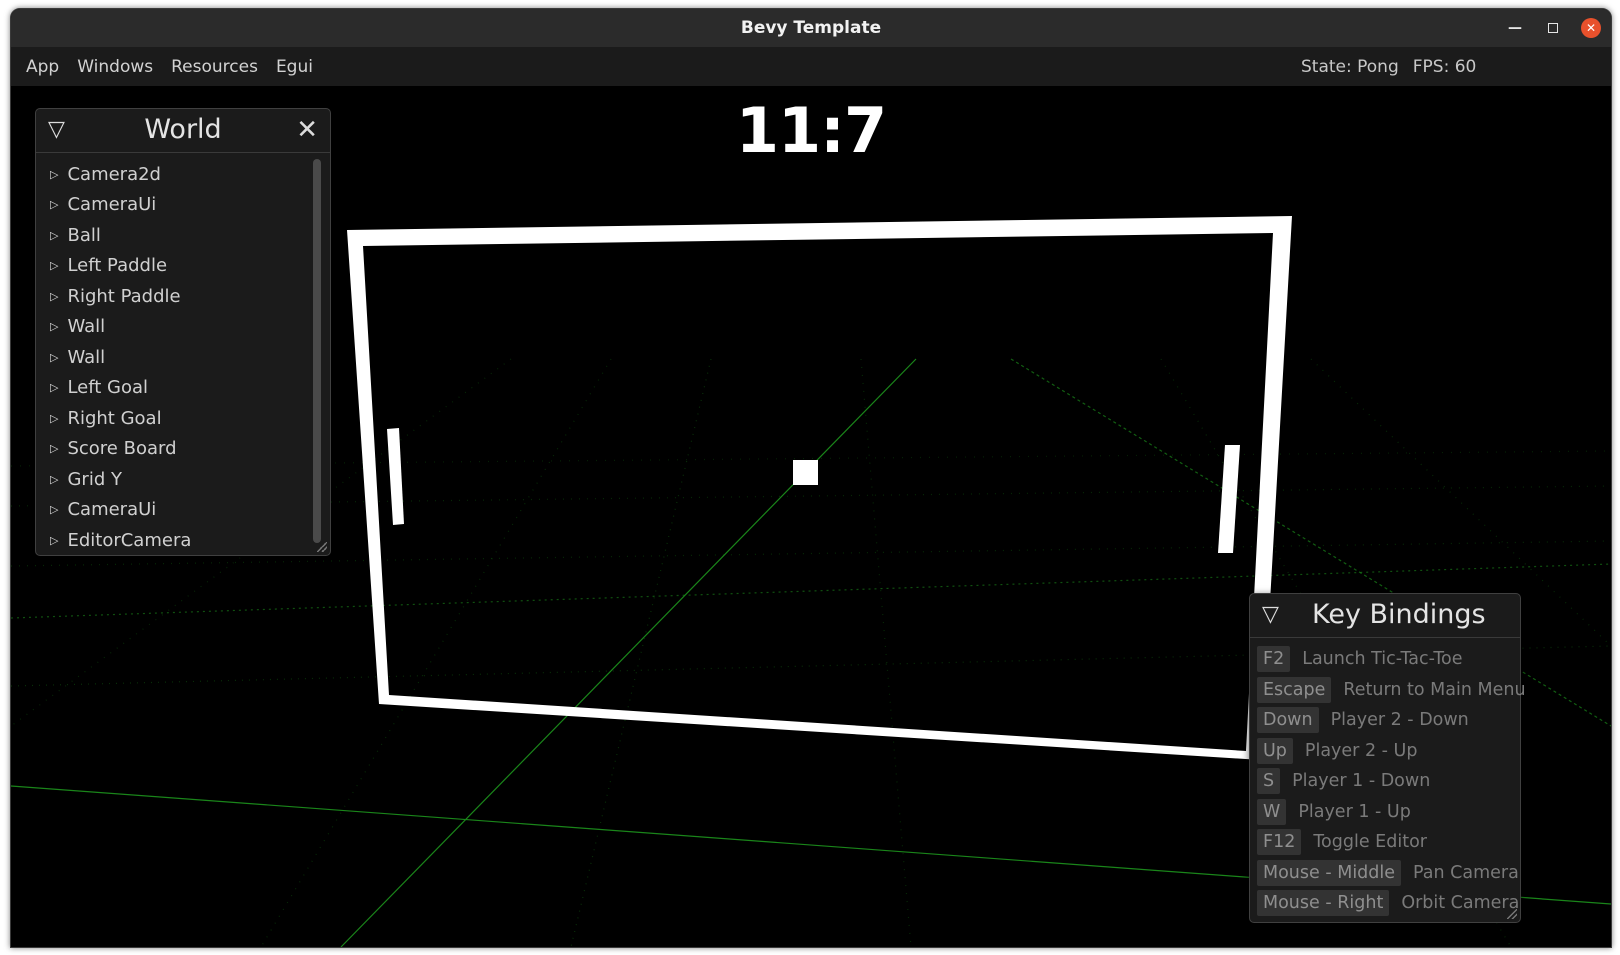  I want to click on entity-label: Grid Y, so click(94, 479).